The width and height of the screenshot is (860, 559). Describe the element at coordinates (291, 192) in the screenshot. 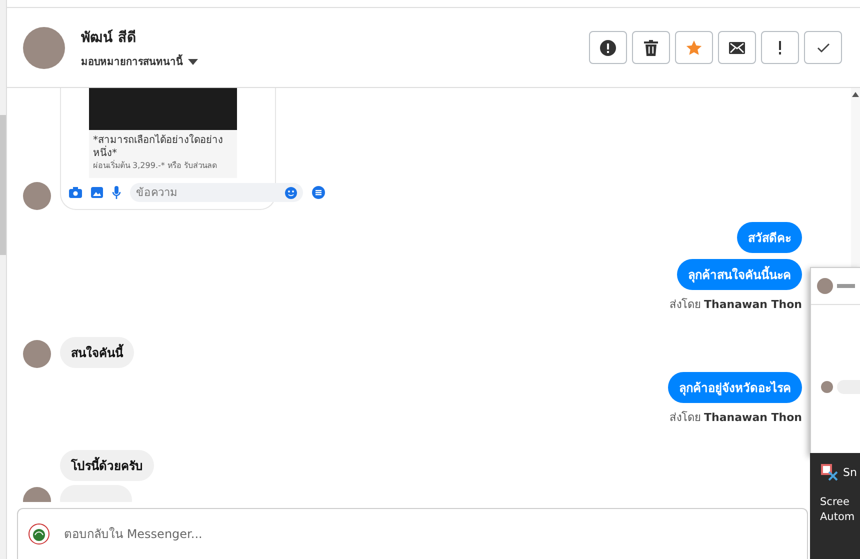

I see `emoji-icon` at that location.